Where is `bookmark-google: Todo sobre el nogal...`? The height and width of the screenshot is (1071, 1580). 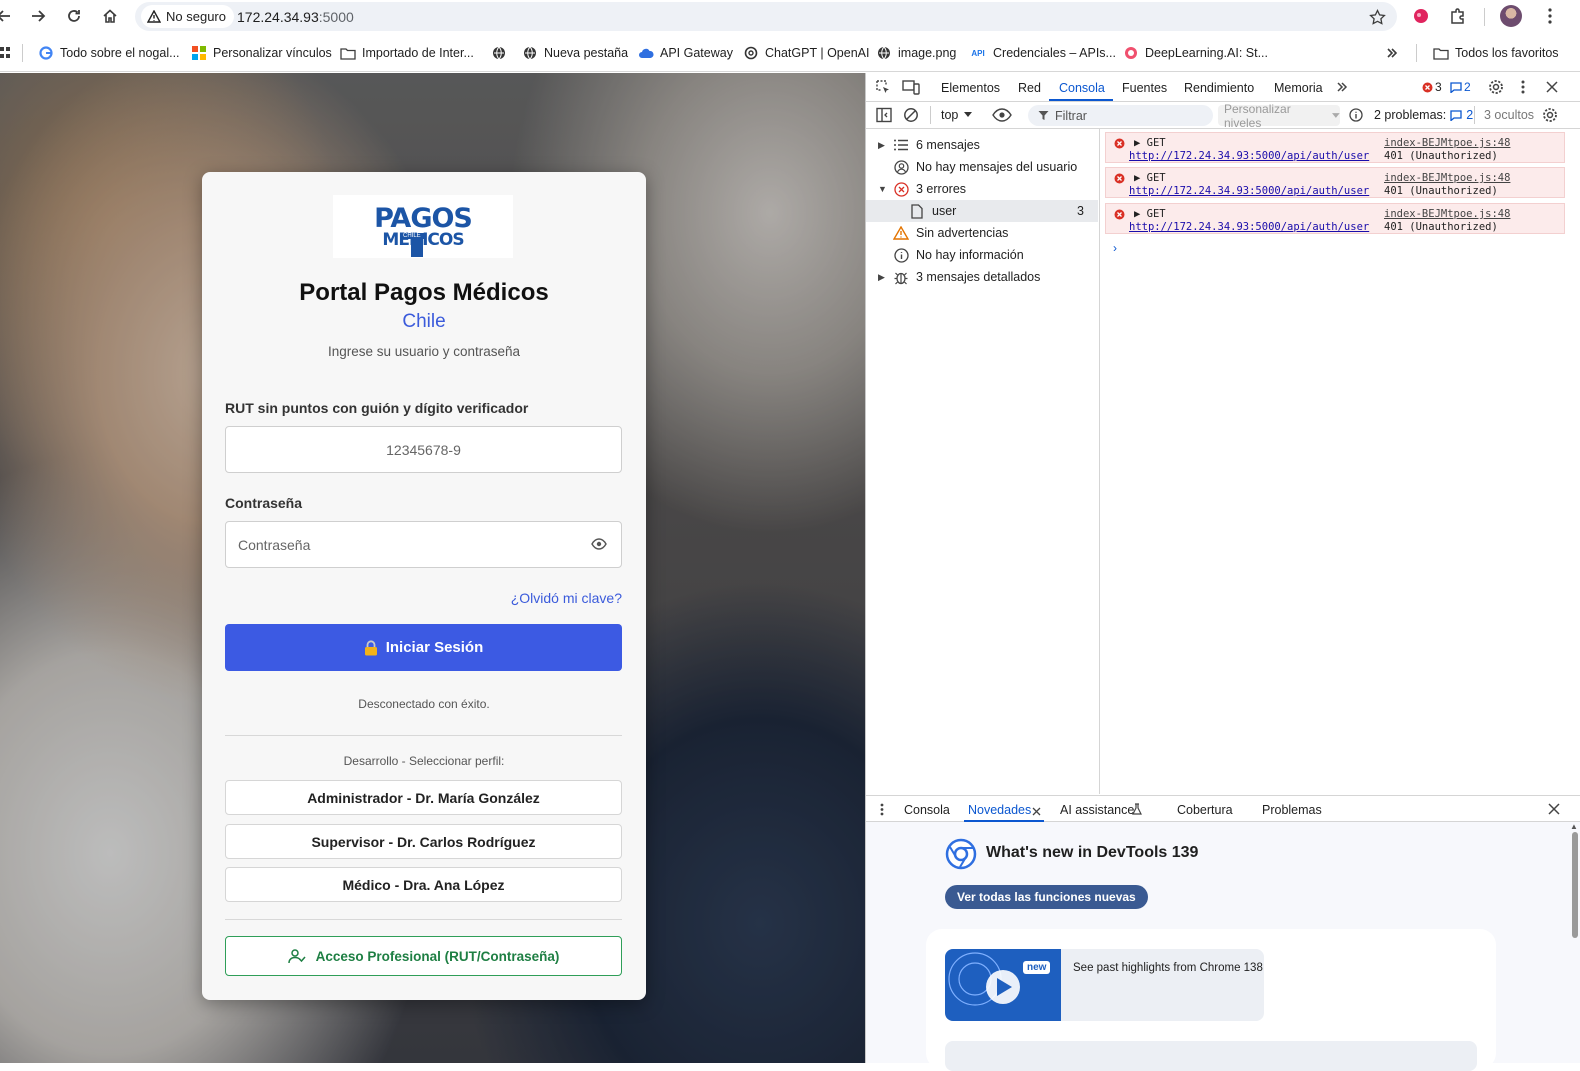
bookmark-google: Todo sobre el nogal... is located at coordinates (109, 53).